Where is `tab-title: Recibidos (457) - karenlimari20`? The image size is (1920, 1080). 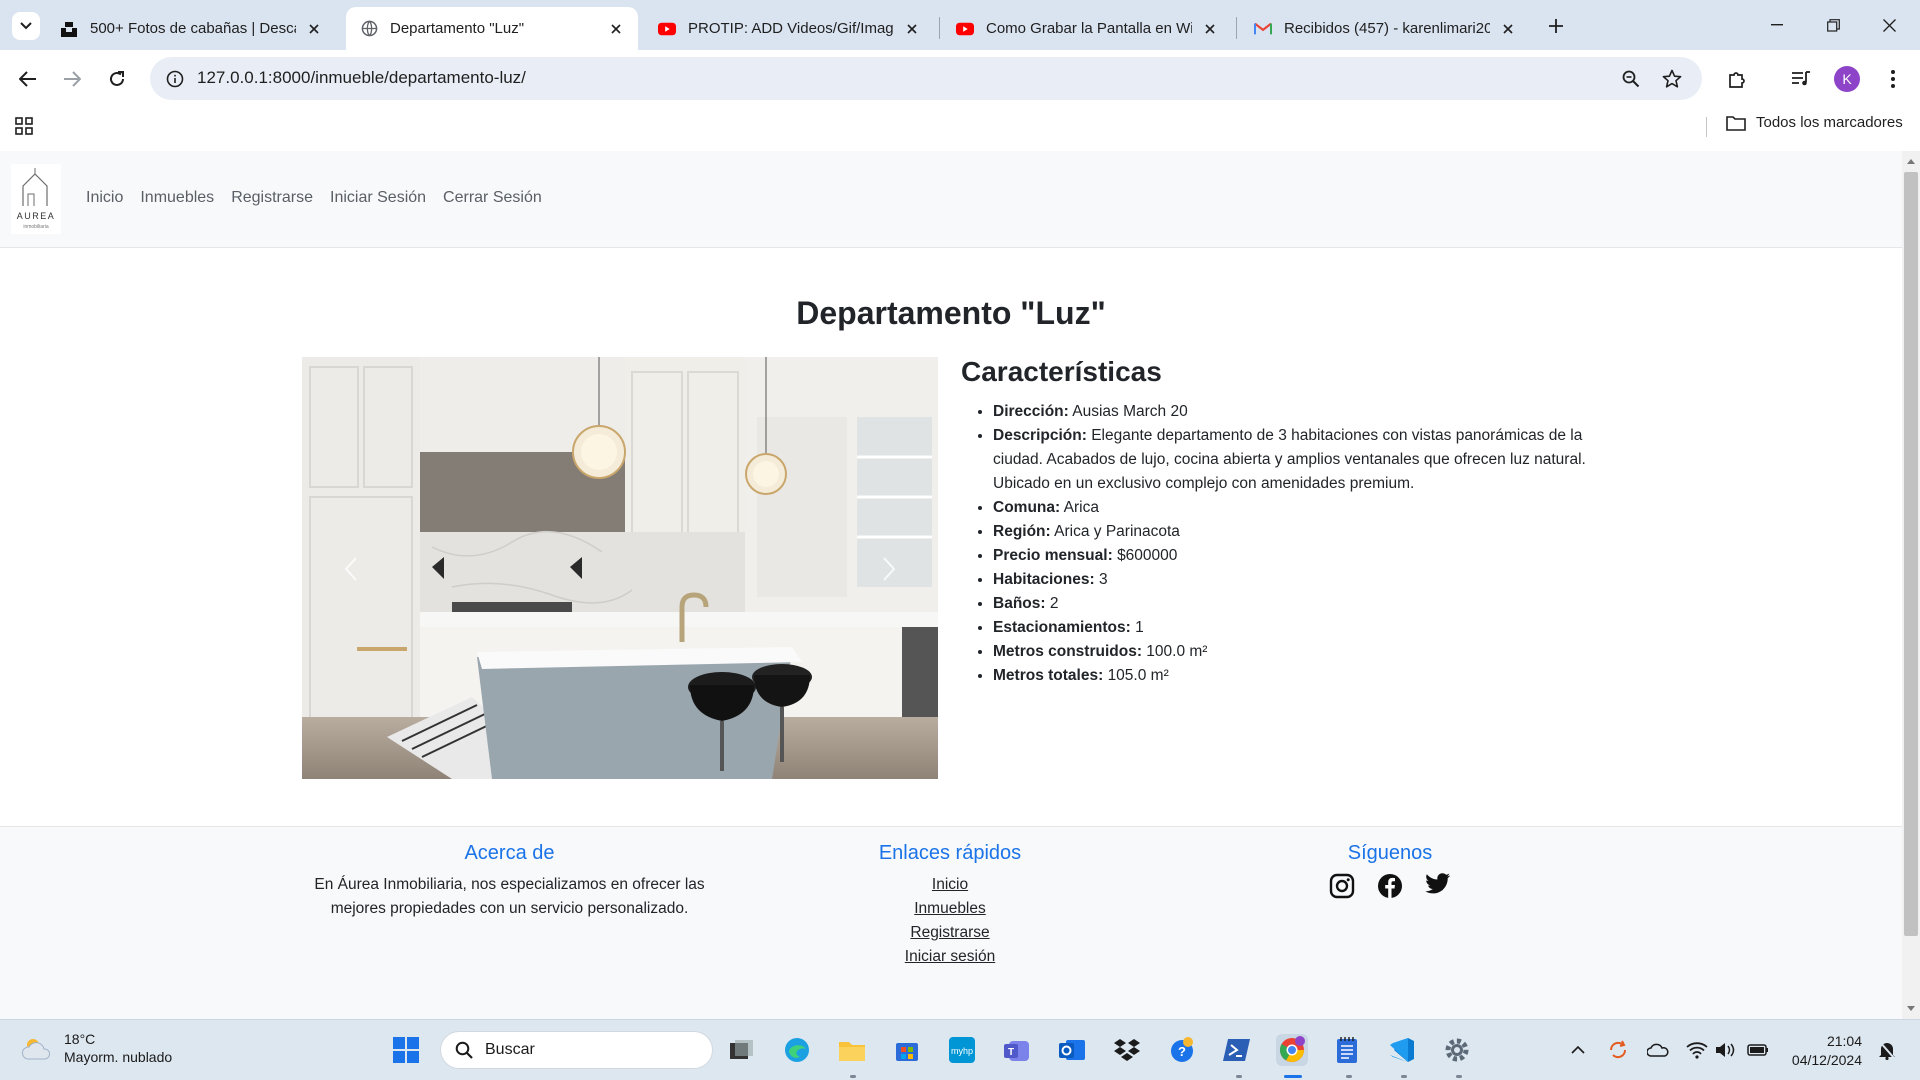
tab-title: Recibidos (457) - karenlimari20 is located at coordinates (1387, 28).